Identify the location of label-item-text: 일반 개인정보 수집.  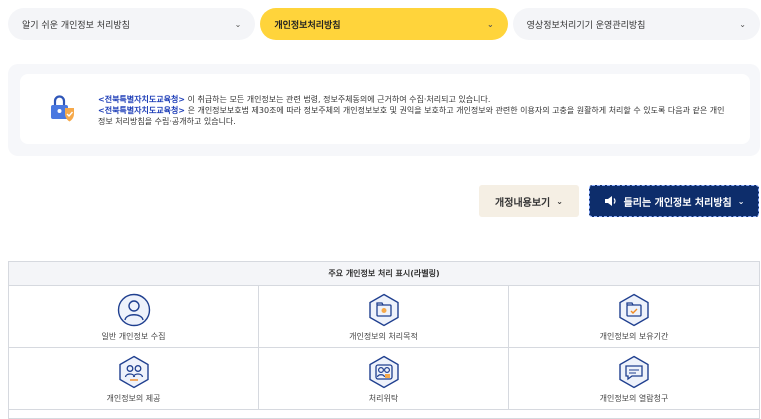
(133, 336).